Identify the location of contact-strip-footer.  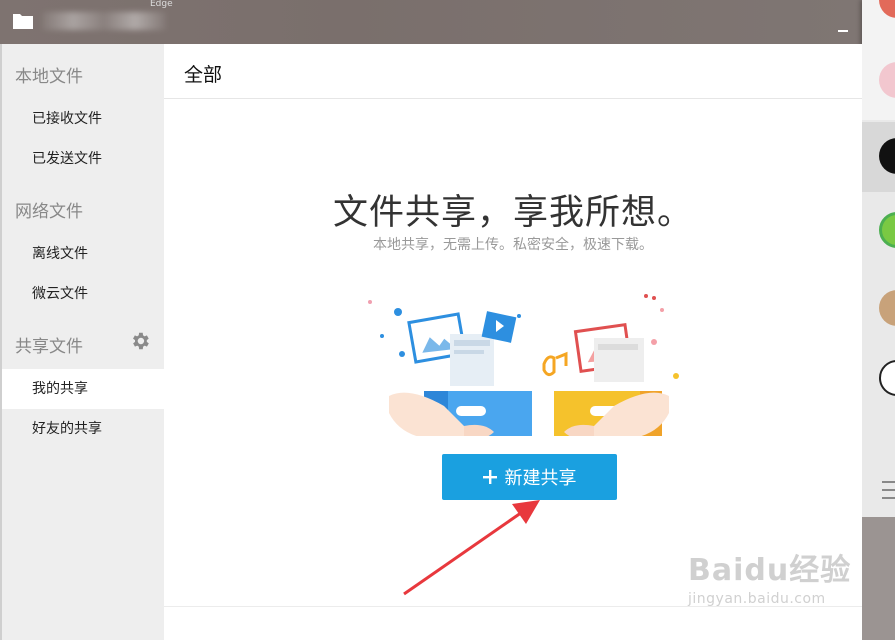
(878, 560).